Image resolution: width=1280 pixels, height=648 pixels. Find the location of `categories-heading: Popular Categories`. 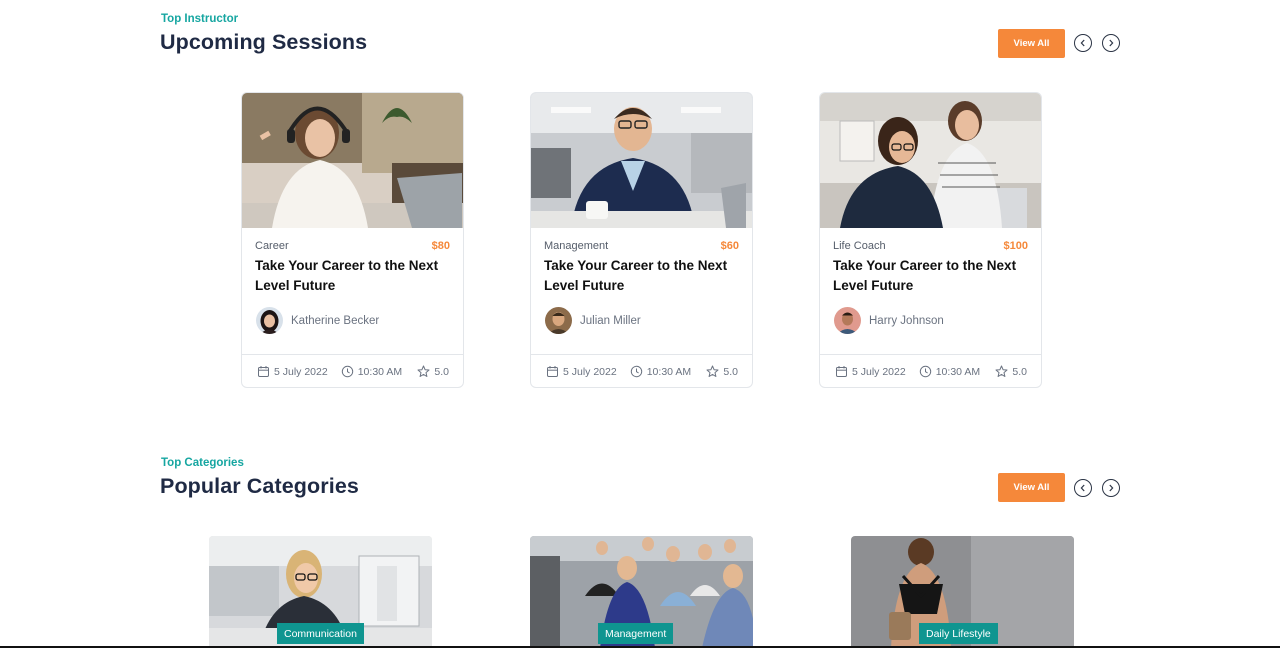

categories-heading: Popular Categories is located at coordinates (259, 486).